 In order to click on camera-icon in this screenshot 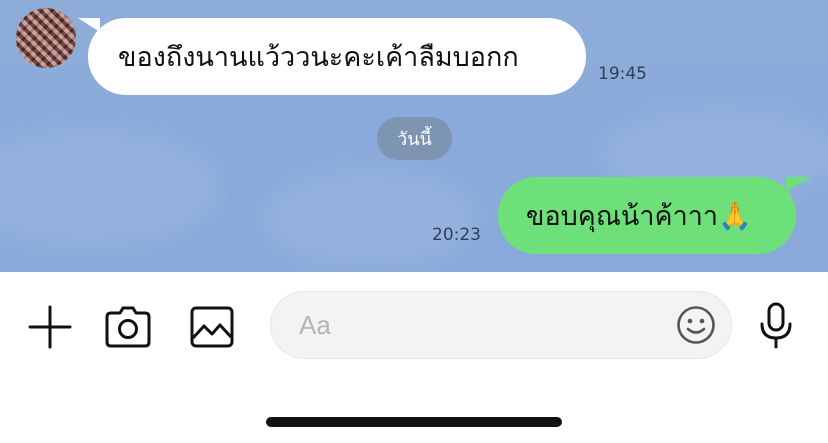, I will do `click(128, 327)`.